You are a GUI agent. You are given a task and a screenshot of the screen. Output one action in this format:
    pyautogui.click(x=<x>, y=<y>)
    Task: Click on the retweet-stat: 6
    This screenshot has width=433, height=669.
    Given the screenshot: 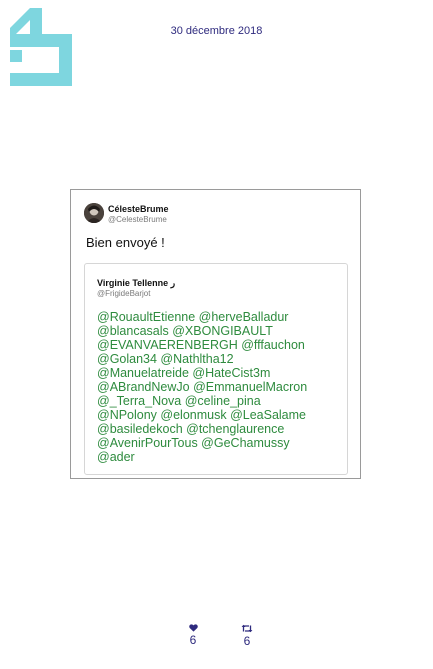 What is the action you would take?
    pyautogui.click(x=247, y=636)
    